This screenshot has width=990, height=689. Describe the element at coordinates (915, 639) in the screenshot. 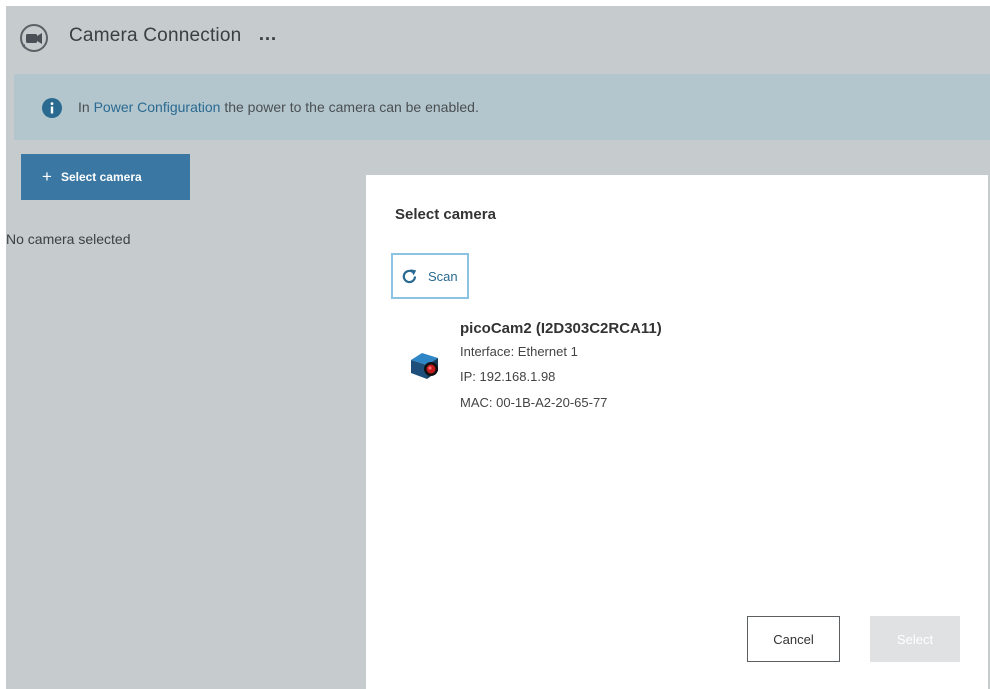

I see `select-button: Select` at that location.